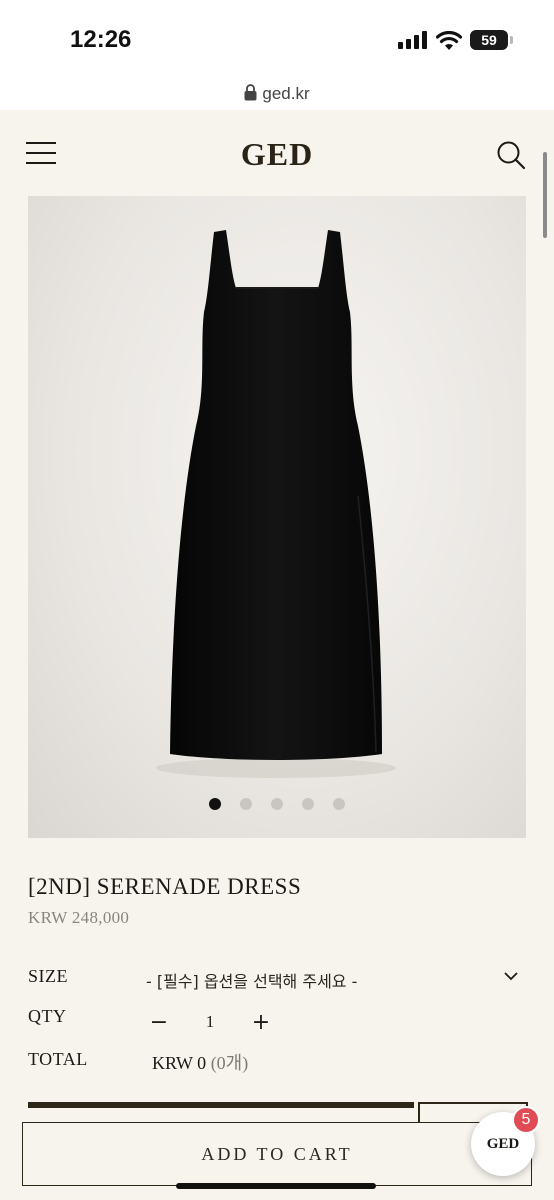  Describe the element at coordinates (526, 1120) in the screenshot. I see `chat-badge: 5` at that location.